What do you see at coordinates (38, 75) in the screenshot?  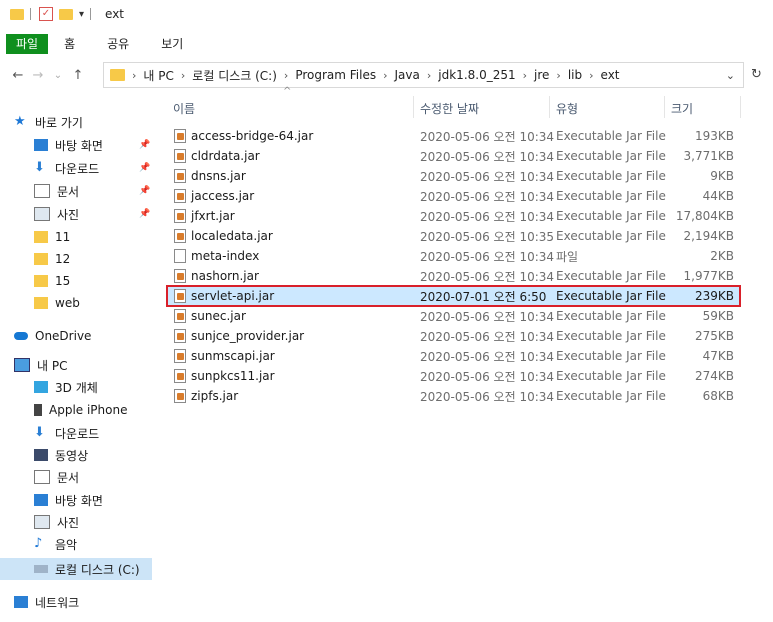 I see `forward-arrow-icon: →` at bounding box center [38, 75].